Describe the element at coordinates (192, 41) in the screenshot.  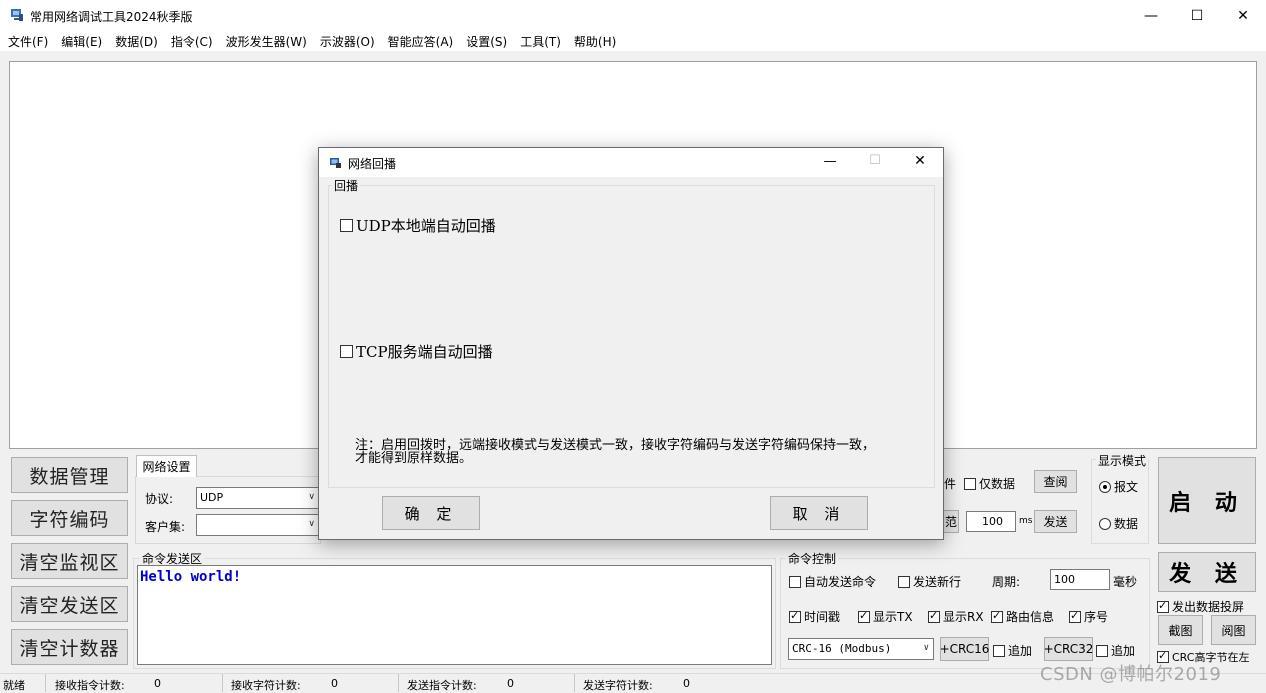
I see `menu-command: 指令(C)` at that location.